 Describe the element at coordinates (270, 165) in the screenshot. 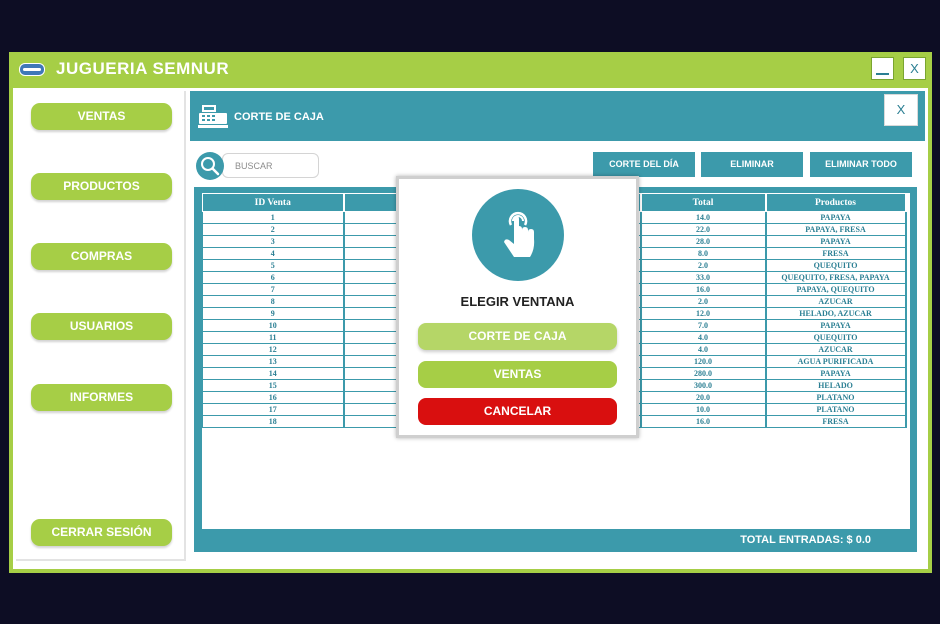

I see `search-input` at that location.